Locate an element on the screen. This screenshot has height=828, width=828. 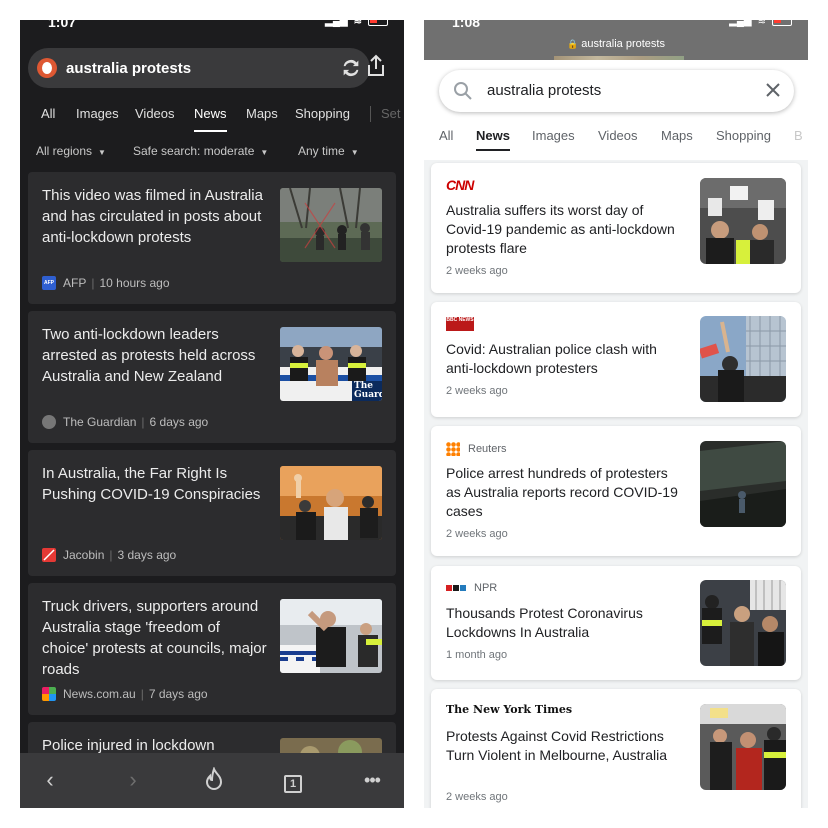
tab-settings: Set is located at coordinates (391, 113).